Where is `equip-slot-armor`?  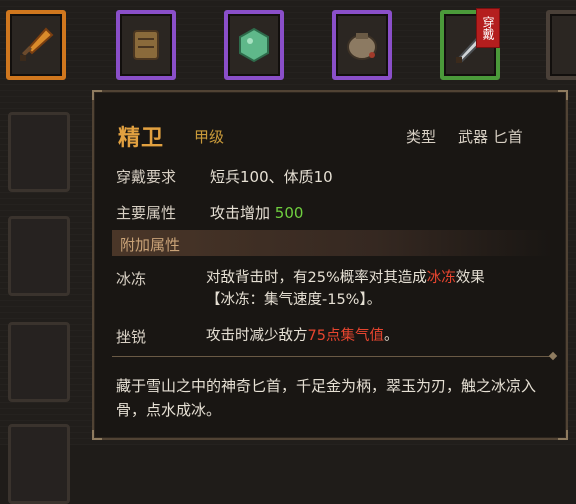
equip-slot-armor is located at coordinates (146, 45).